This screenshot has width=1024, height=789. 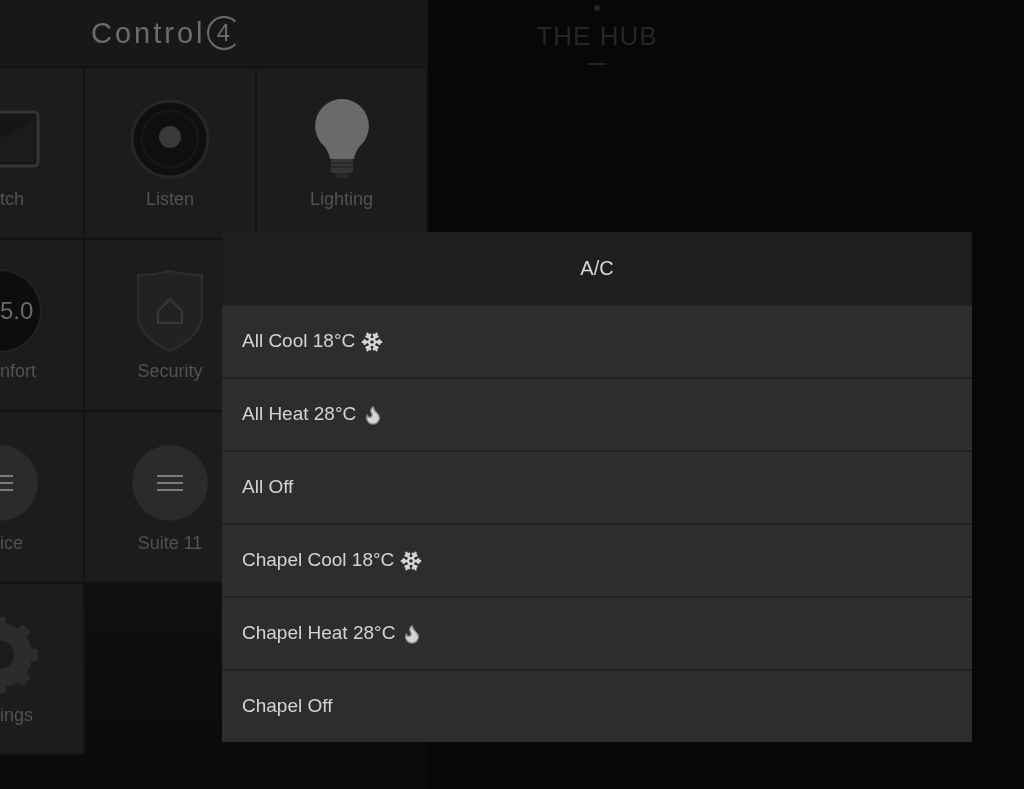 What do you see at coordinates (170, 311) in the screenshot?
I see `shield-house-icon` at bounding box center [170, 311].